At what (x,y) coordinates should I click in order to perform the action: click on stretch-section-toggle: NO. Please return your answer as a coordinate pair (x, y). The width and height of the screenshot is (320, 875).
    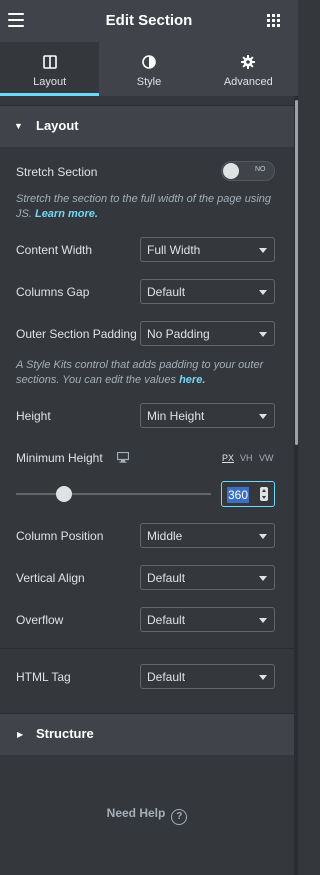
    Looking at the image, I should click on (248, 171).